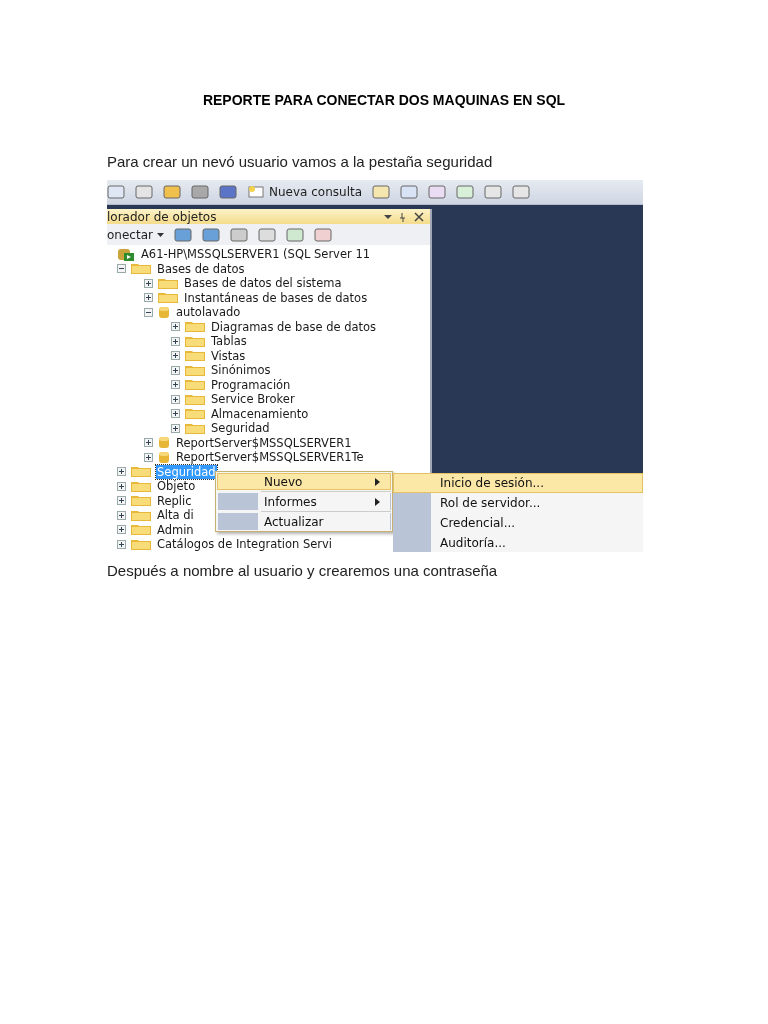  What do you see at coordinates (135, 234) in the screenshot?
I see `connect-button: onectar` at bounding box center [135, 234].